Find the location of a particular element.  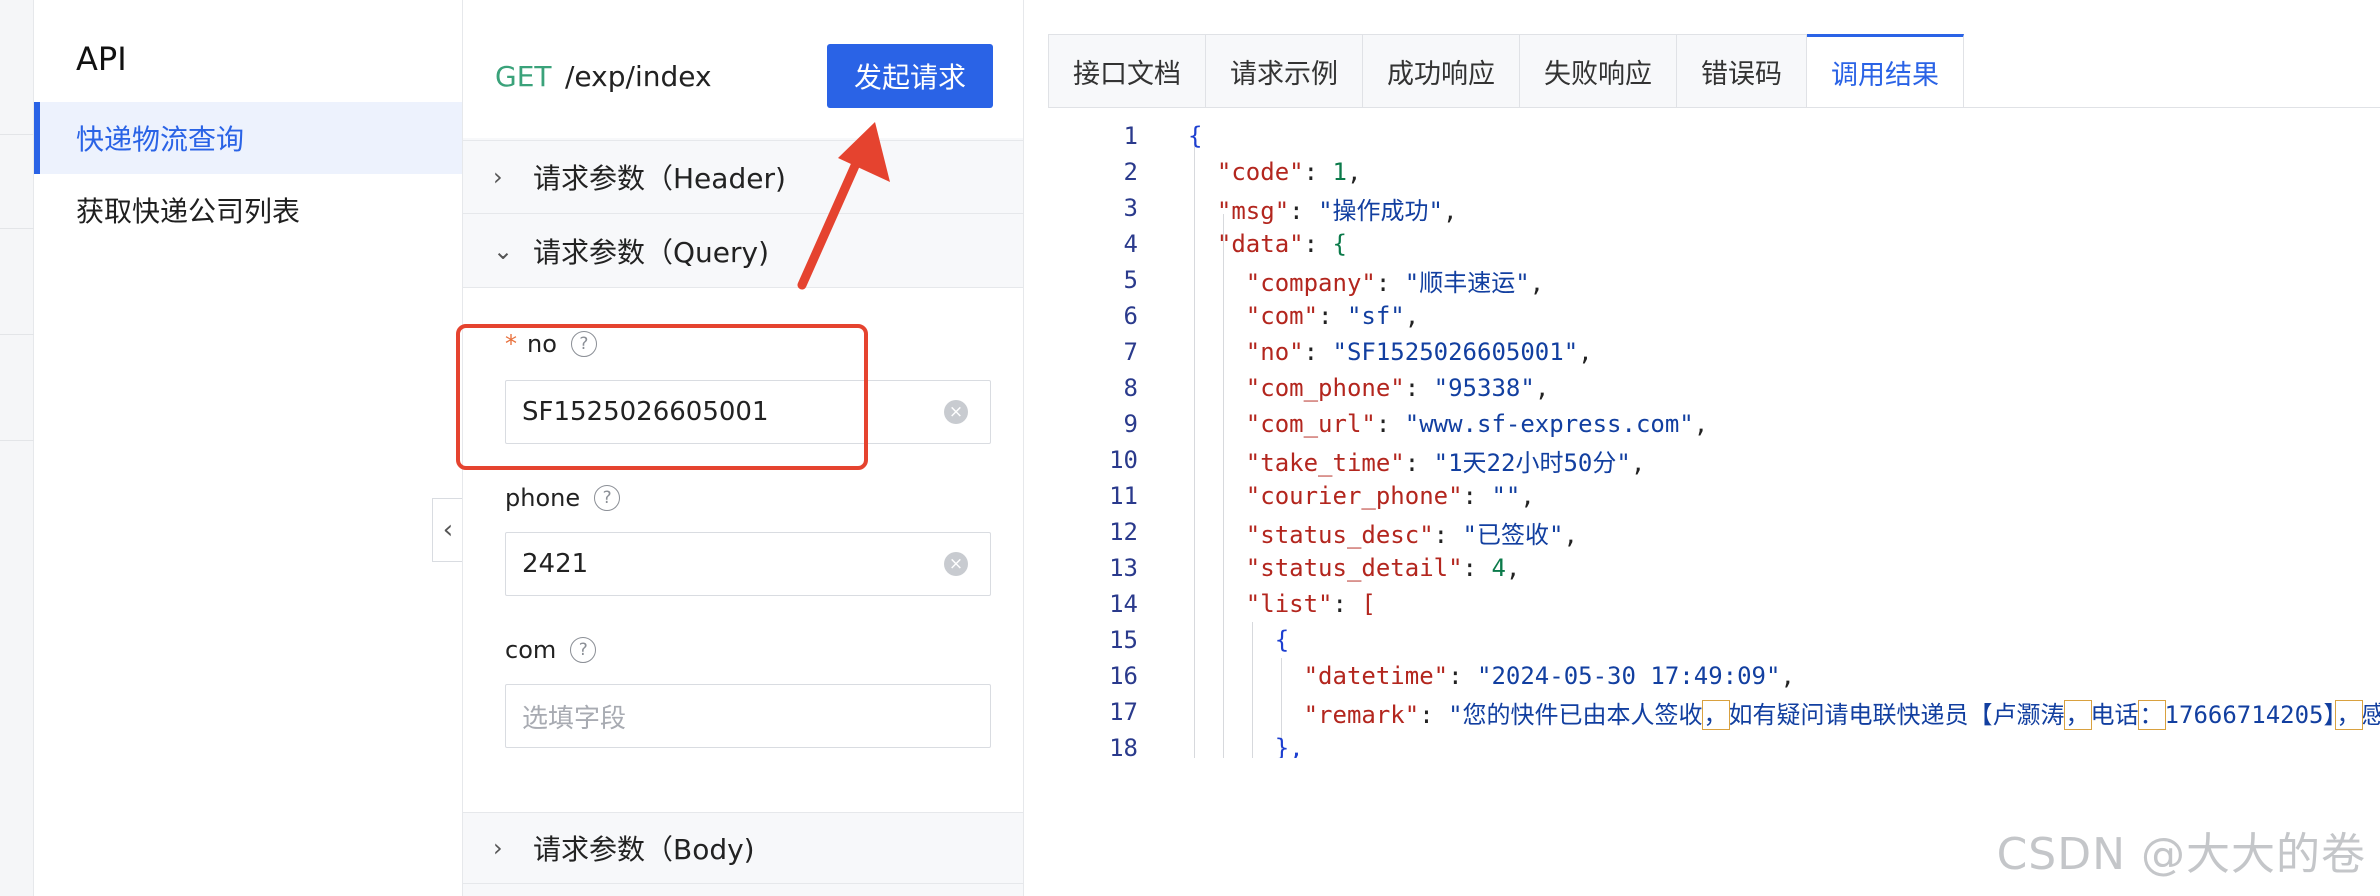

code-text: "datetime": "2024-05-30 17:49:09", is located at coordinates (1549, 676).